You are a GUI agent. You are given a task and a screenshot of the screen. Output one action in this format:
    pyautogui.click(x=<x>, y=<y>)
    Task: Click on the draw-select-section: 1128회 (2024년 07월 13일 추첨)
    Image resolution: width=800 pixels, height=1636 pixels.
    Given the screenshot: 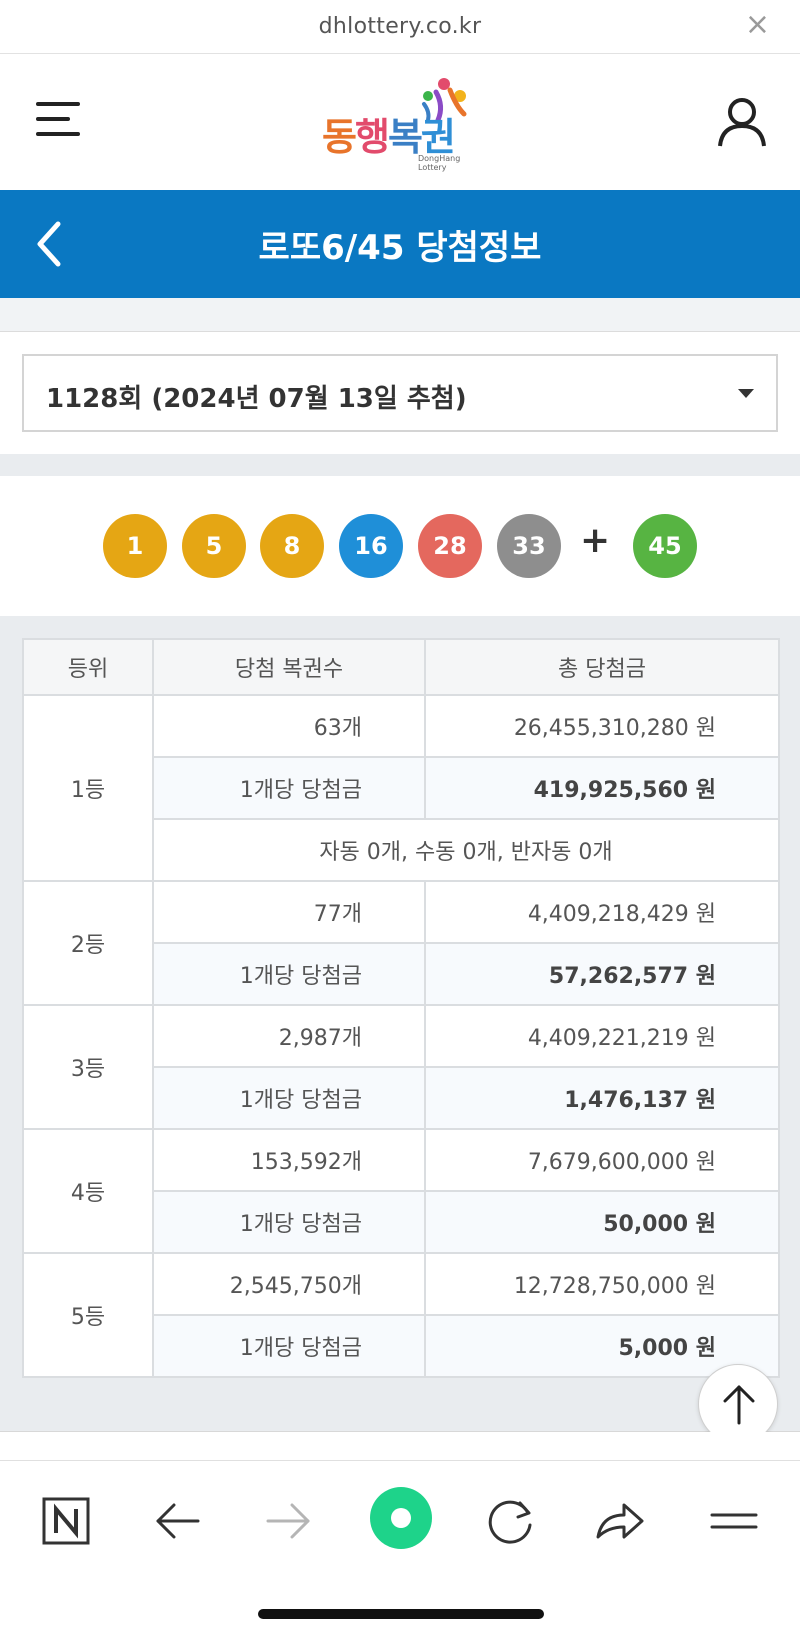 What is the action you would take?
    pyautogui.click(x=400, y=393)
    